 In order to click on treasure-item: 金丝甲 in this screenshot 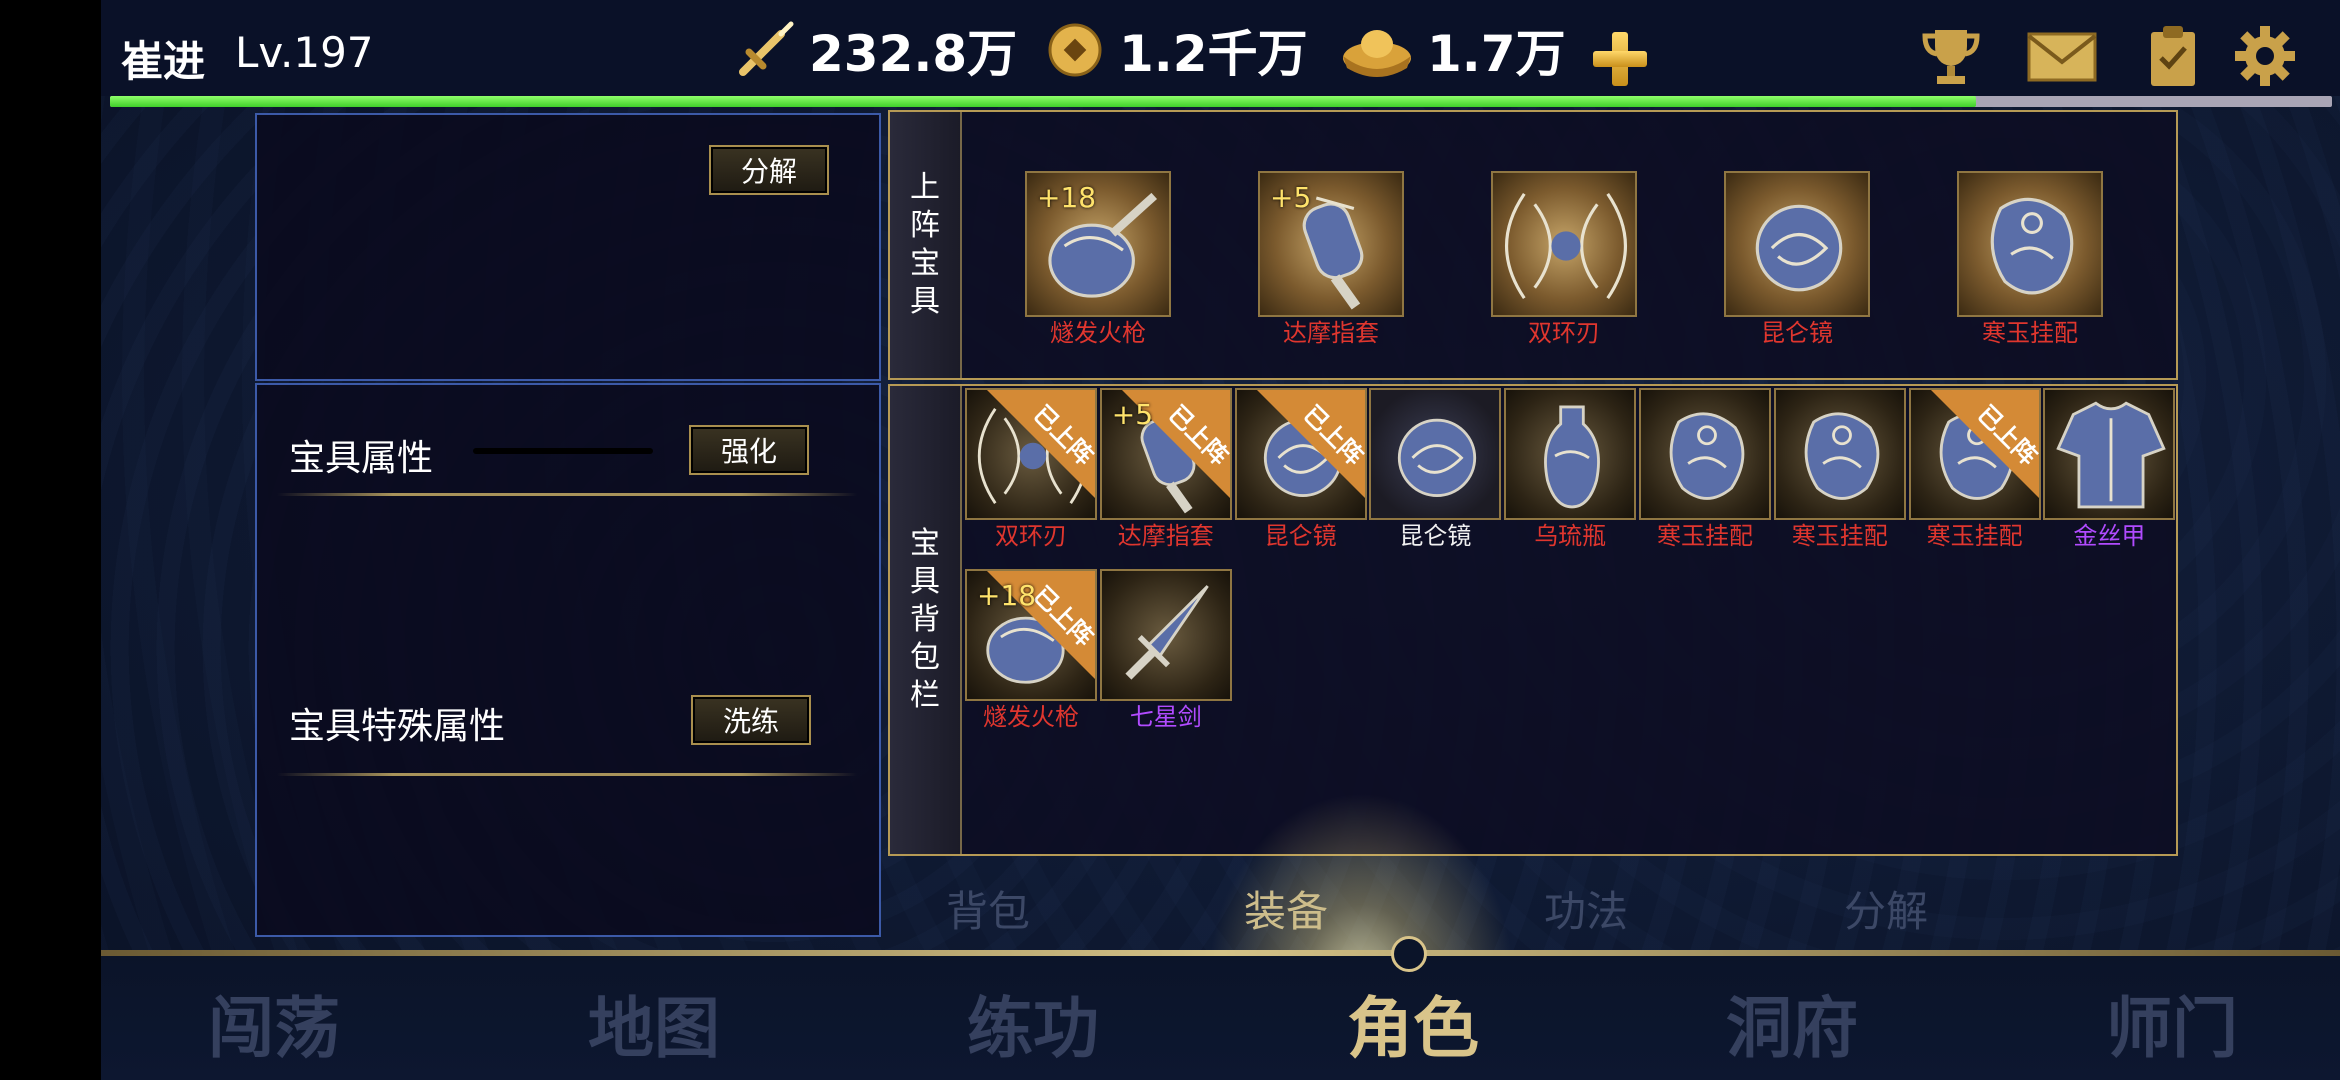, I will do `click(2109, 470)`.